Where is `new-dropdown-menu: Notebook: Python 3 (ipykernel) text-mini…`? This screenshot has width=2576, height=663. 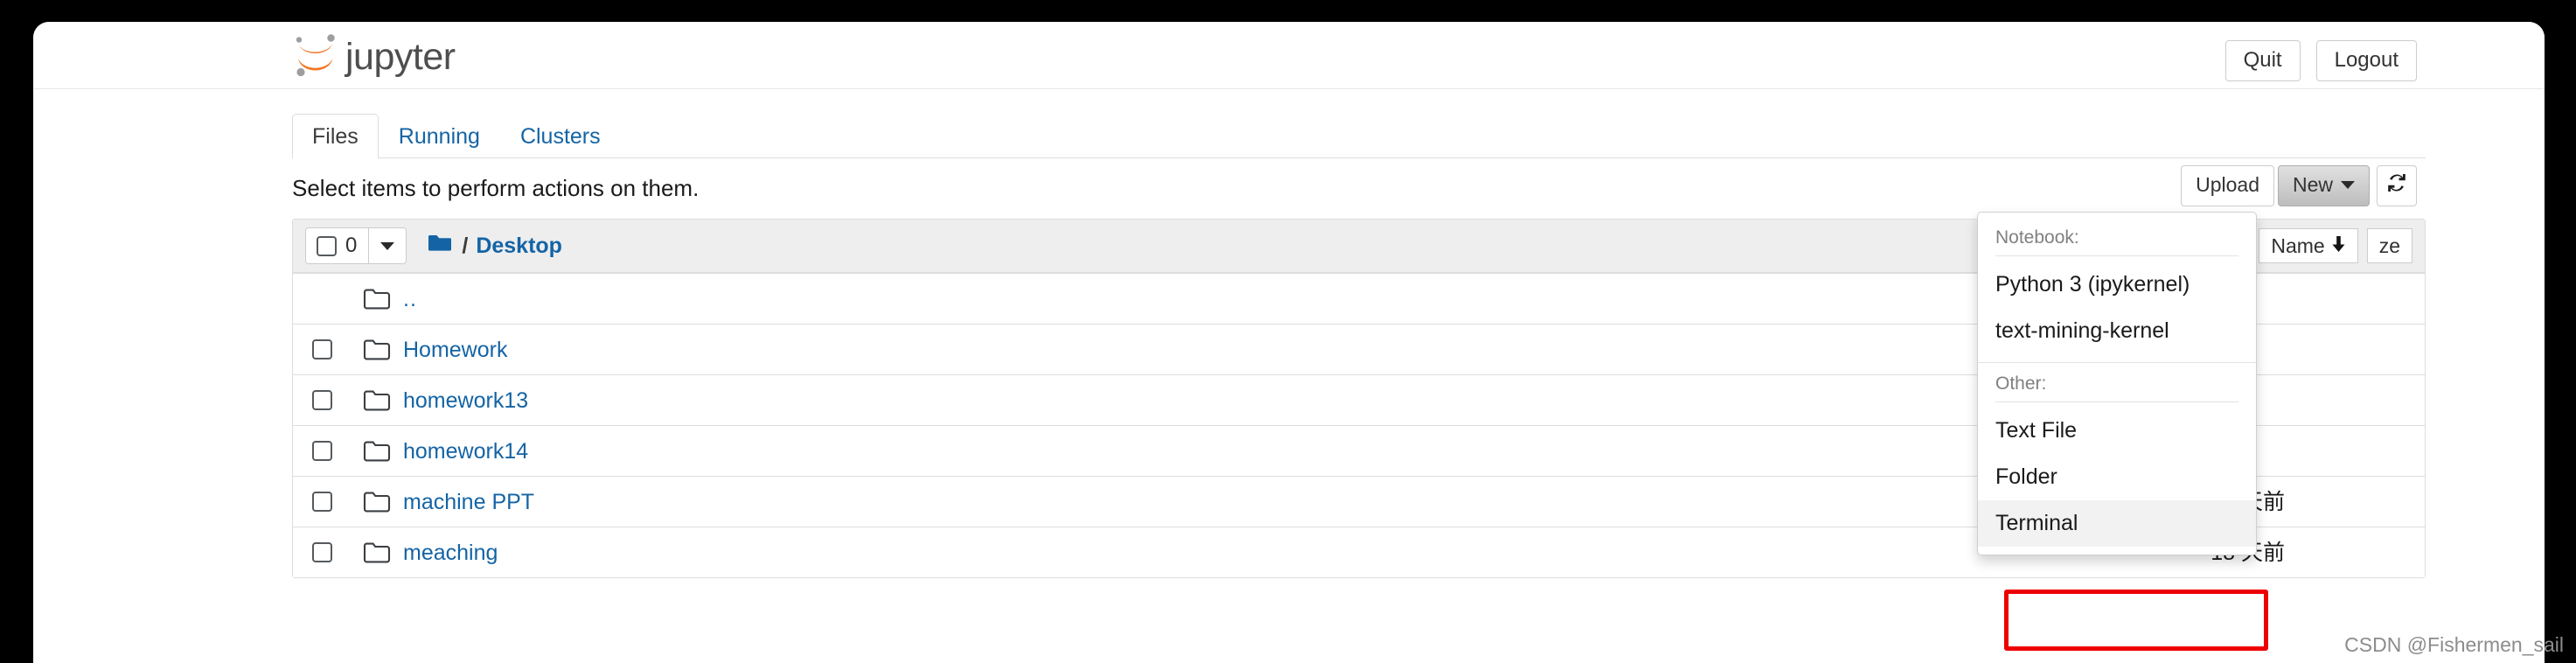
new-dropdown-menu: Notebook: Python 3 (ipykernel) text-mini… is located at coordinates (2117, 384).